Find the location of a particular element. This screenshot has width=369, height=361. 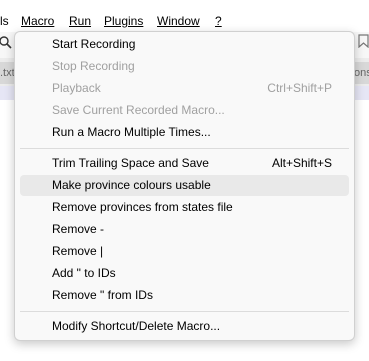

menu-item-add-quote-to-ids: Add " to IDs is located at coordinates (184, 273).